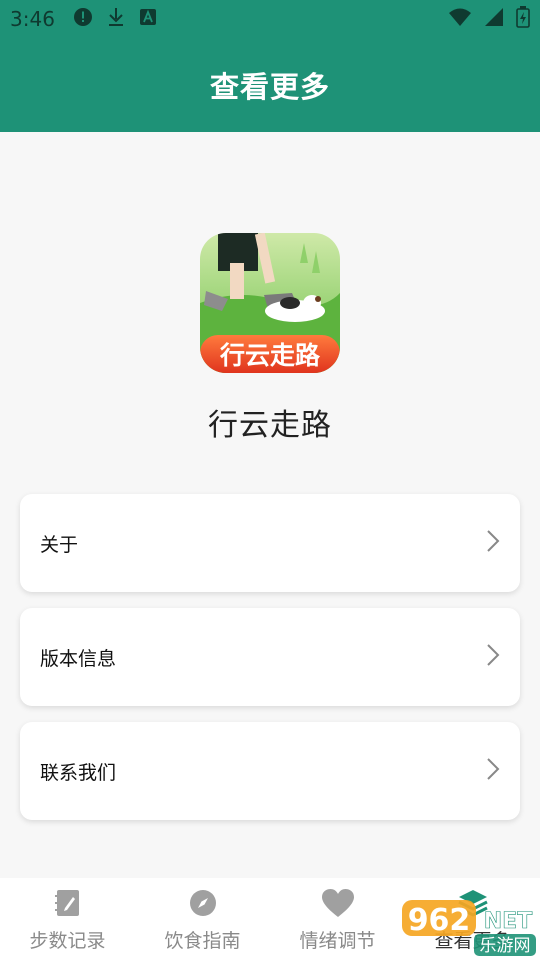 This screenshot has height=960, width=540. What do you see at coordinates (78, 772) in the screenshot?
I see `menu-item-label: 联系我们` at bounding box center [78, 772].